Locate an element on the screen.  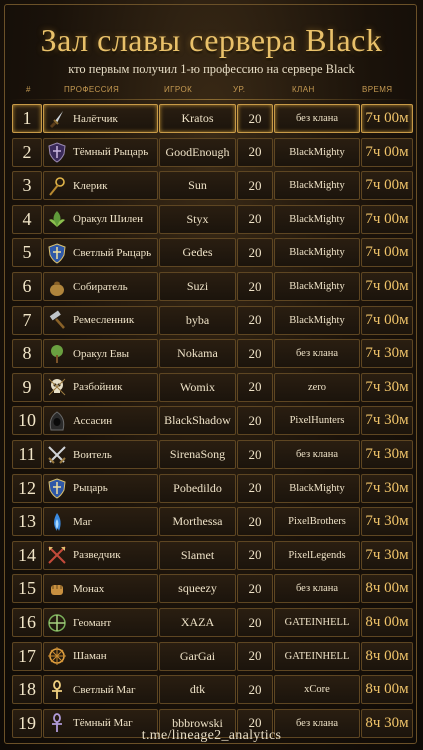
player-cell: dtk is located at coordinates (197, 690).